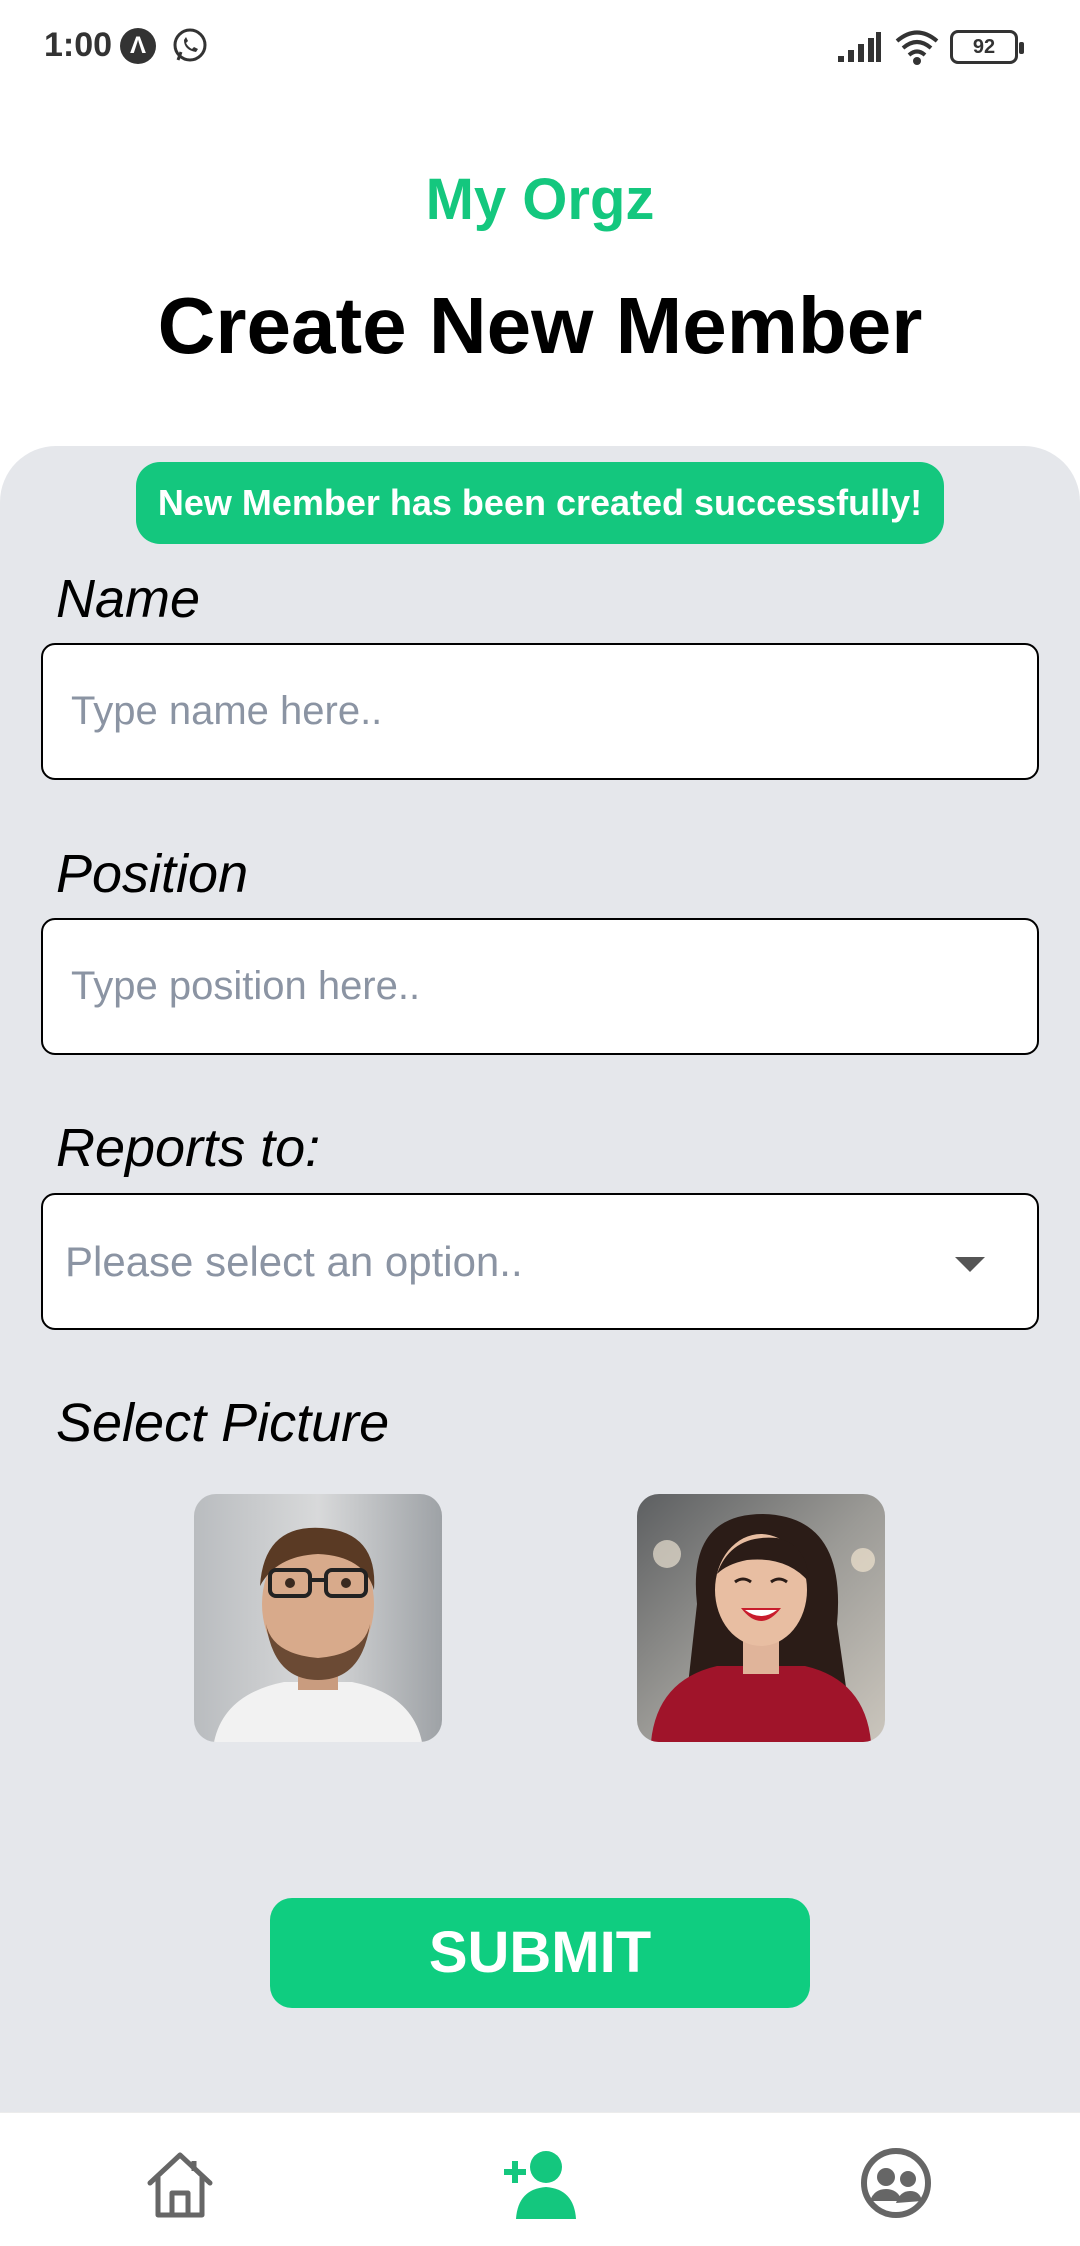 The height and width of the screenshot is (2246, 1080). I want to click on name-field, so click(540, 711).